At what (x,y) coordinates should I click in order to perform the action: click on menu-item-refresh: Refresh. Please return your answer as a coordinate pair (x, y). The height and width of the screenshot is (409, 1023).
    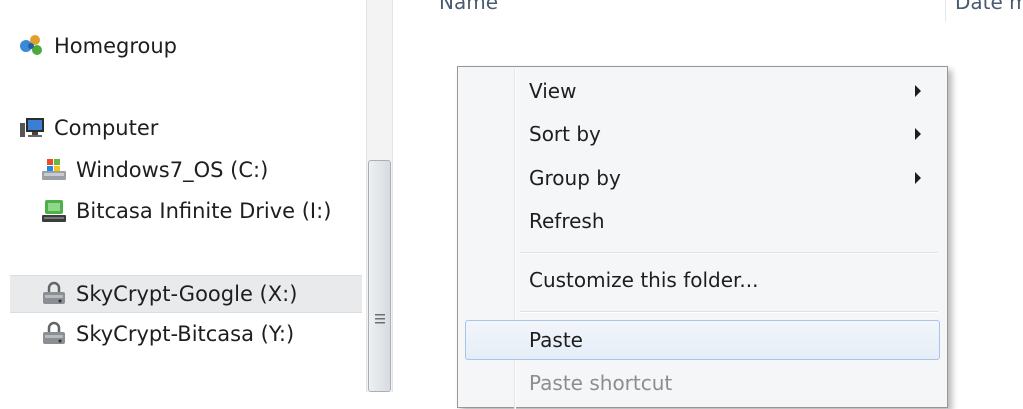
    Looking at the image, I should click on (702, 221).